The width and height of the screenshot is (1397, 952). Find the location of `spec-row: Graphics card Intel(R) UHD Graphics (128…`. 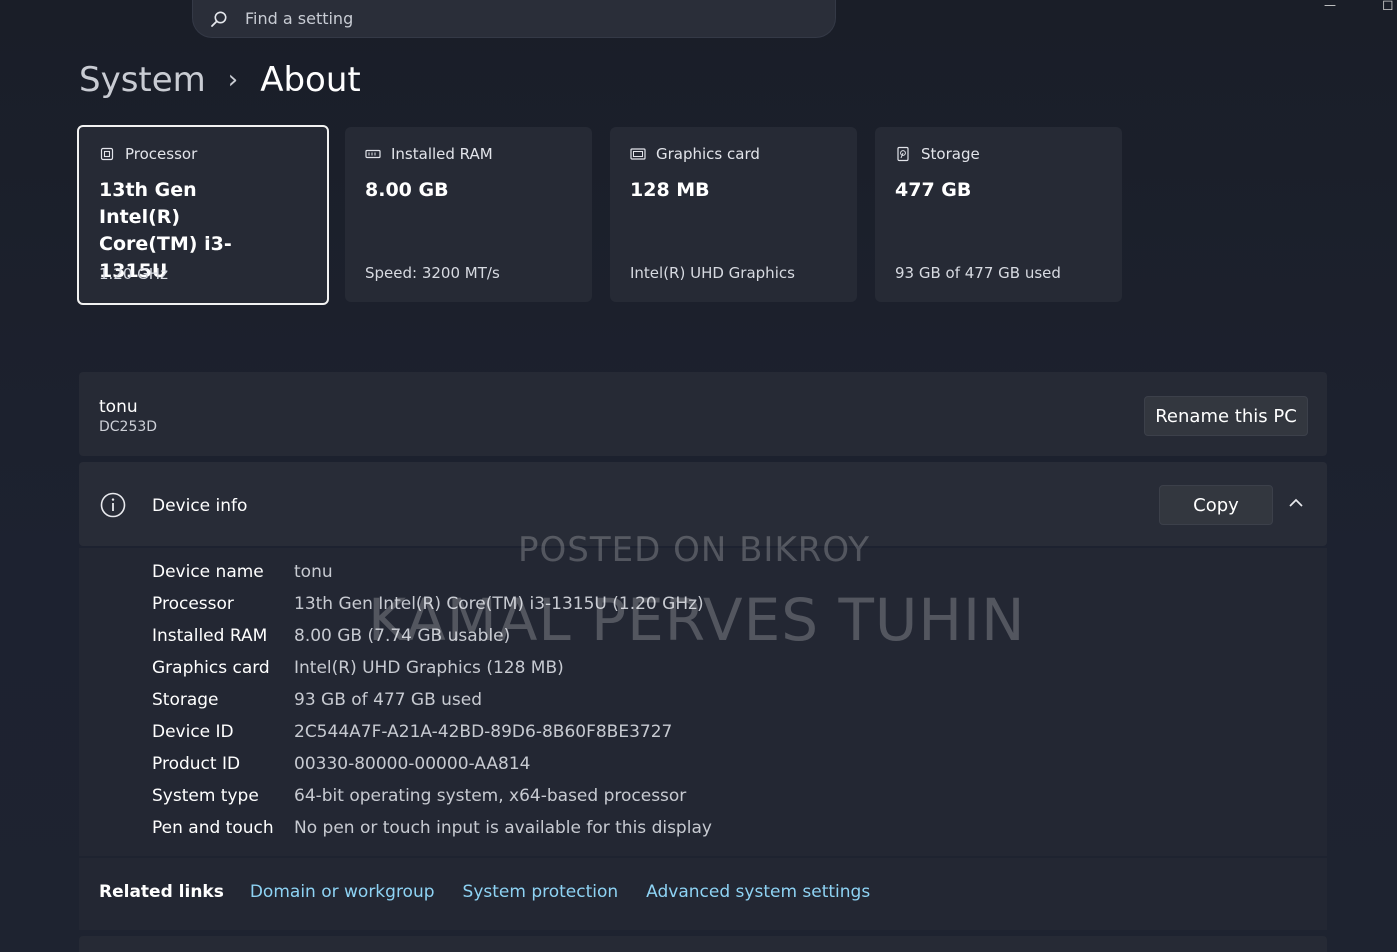

spec-row: Graphics card Intel(R) UHD Graphics (128… is located at coordinates (432, 668).